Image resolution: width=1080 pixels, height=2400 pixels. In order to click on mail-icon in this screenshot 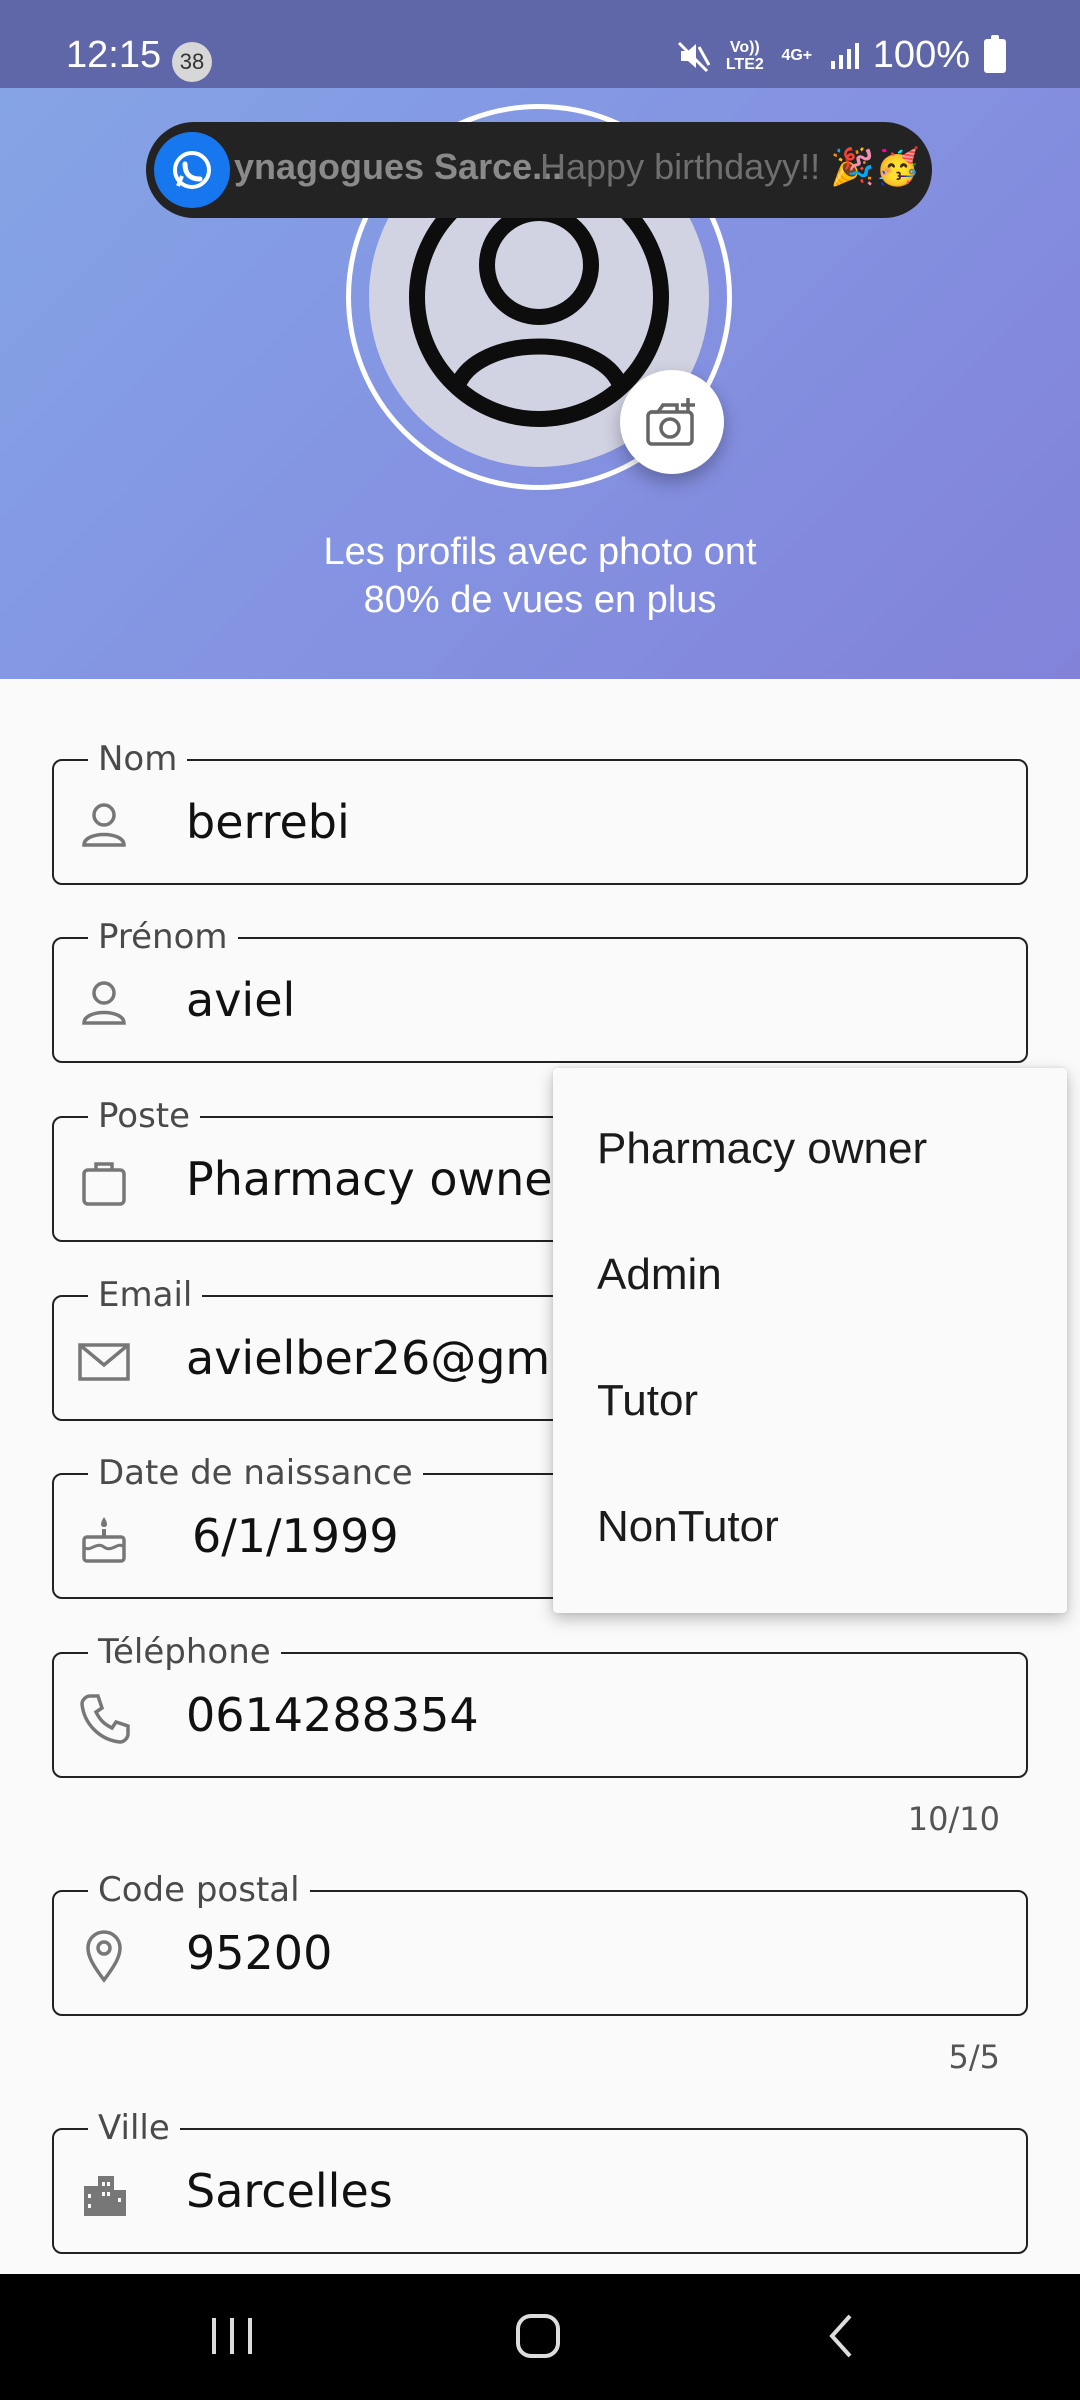, I will do `click(104, 1362)`.